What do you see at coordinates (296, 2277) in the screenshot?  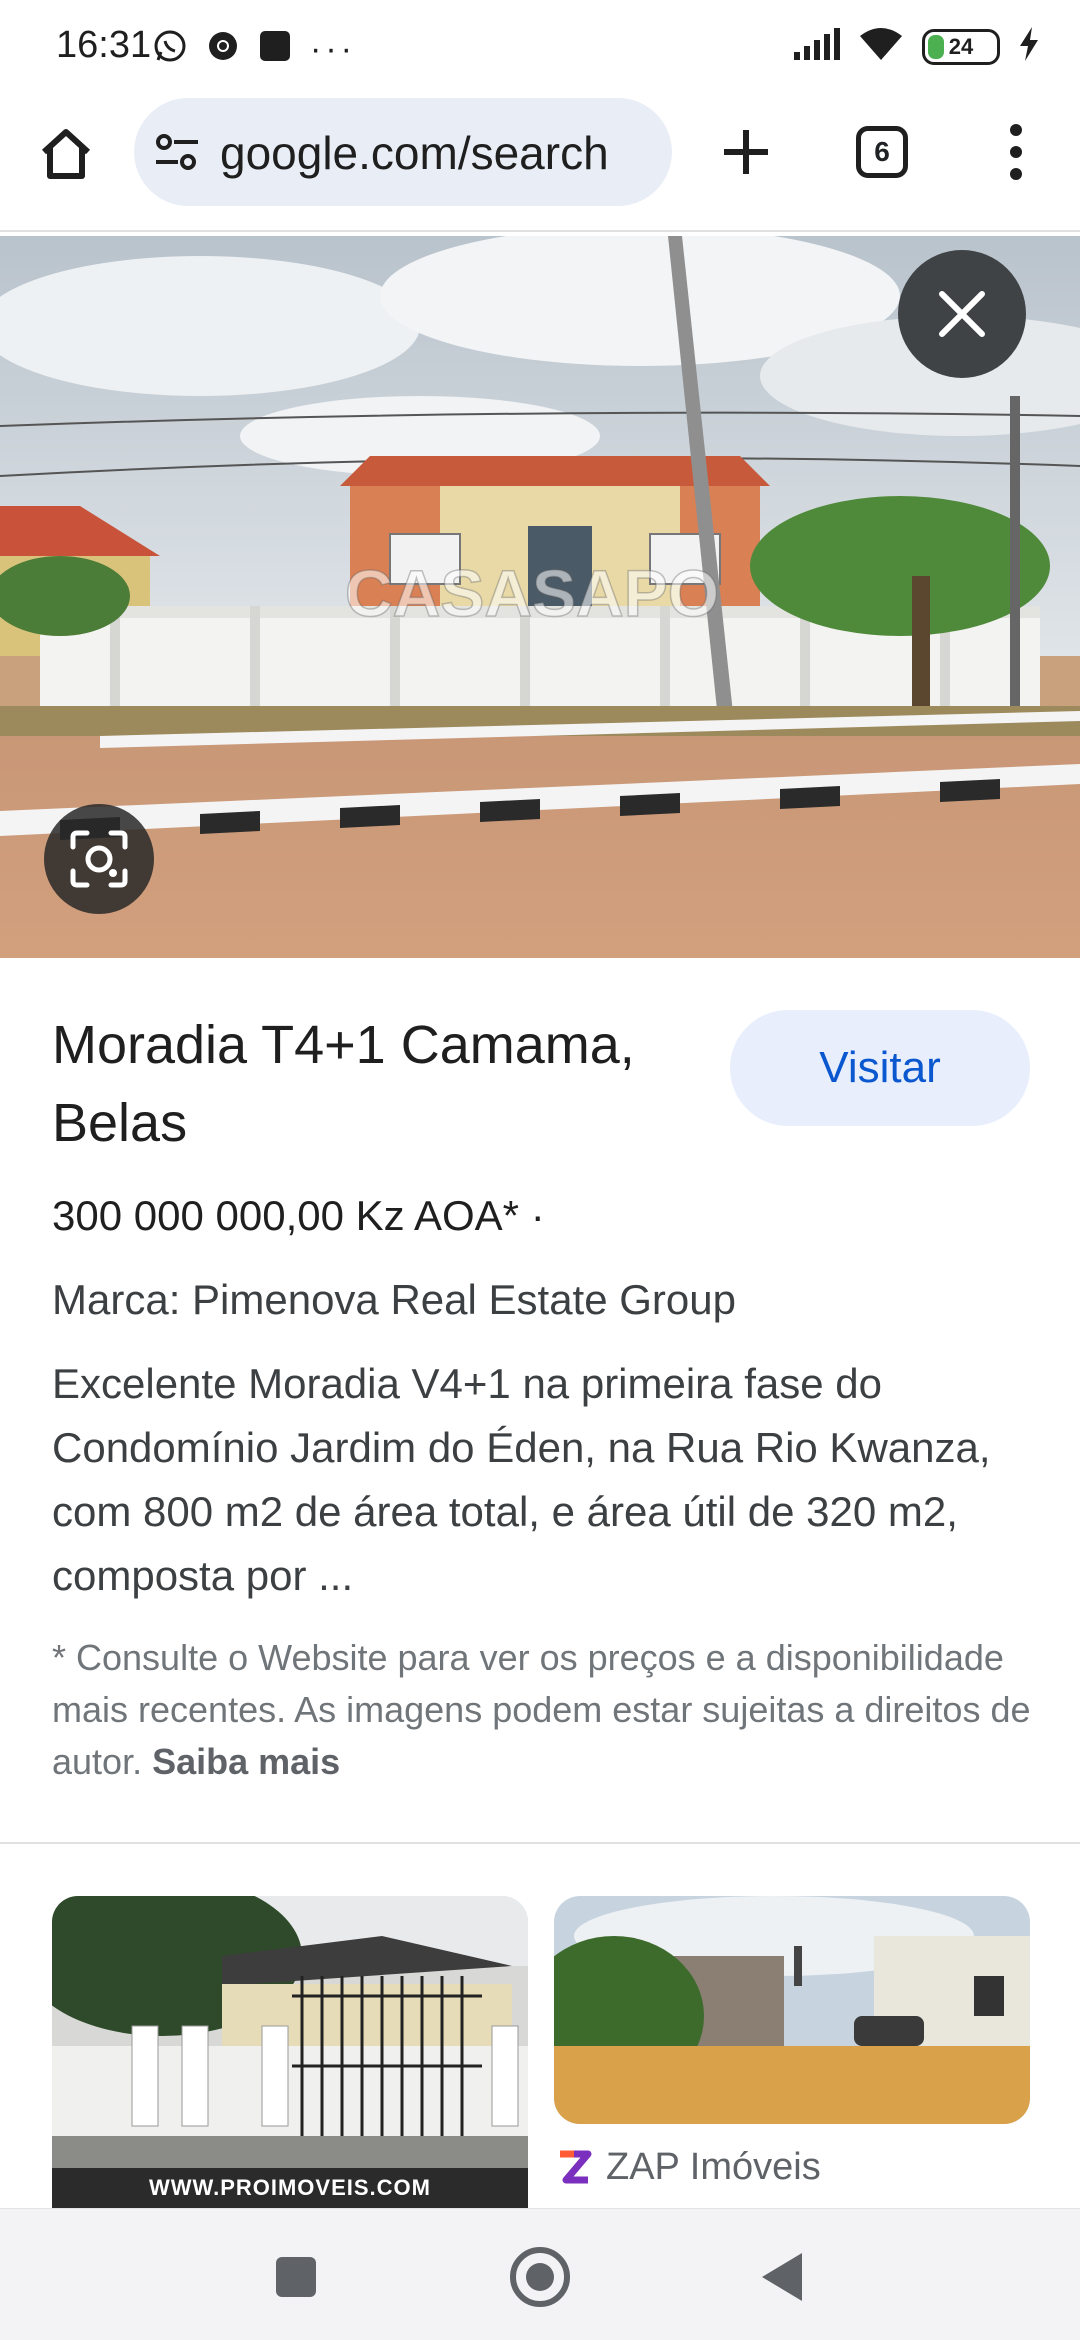 I see `recents-button` at bounding box center [296, 2277].